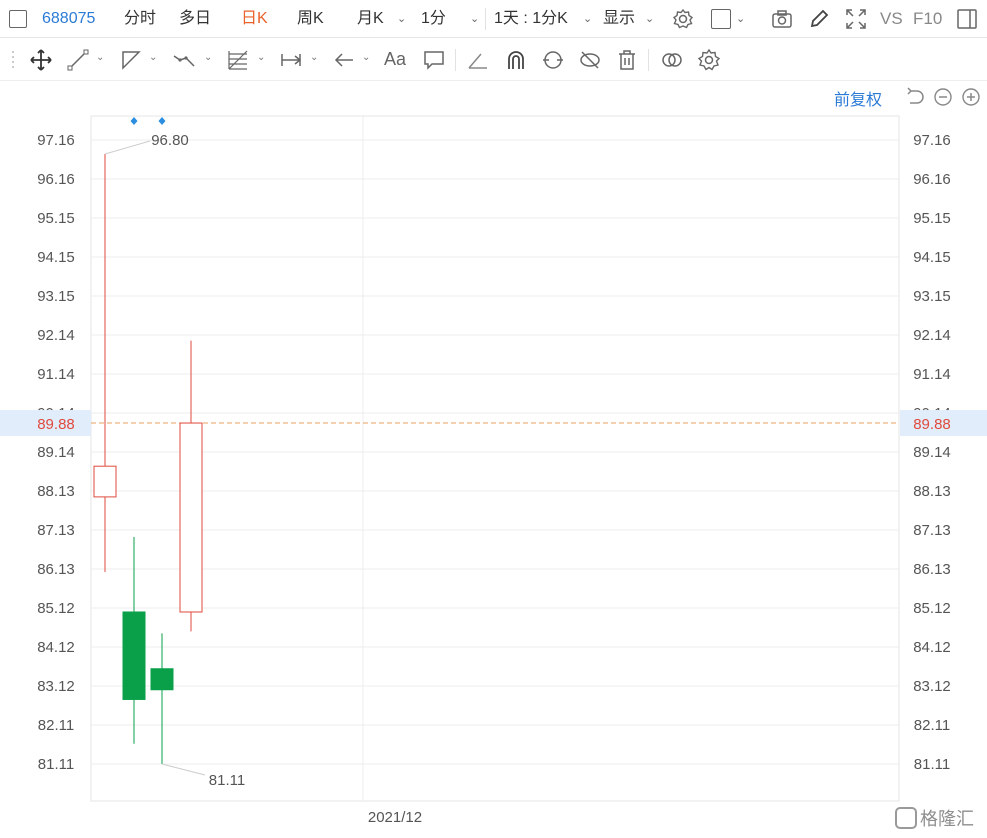 This screenshot has height=838, width=987. I want to click on y-tick-label-right: 92.14, so click(932, 335).